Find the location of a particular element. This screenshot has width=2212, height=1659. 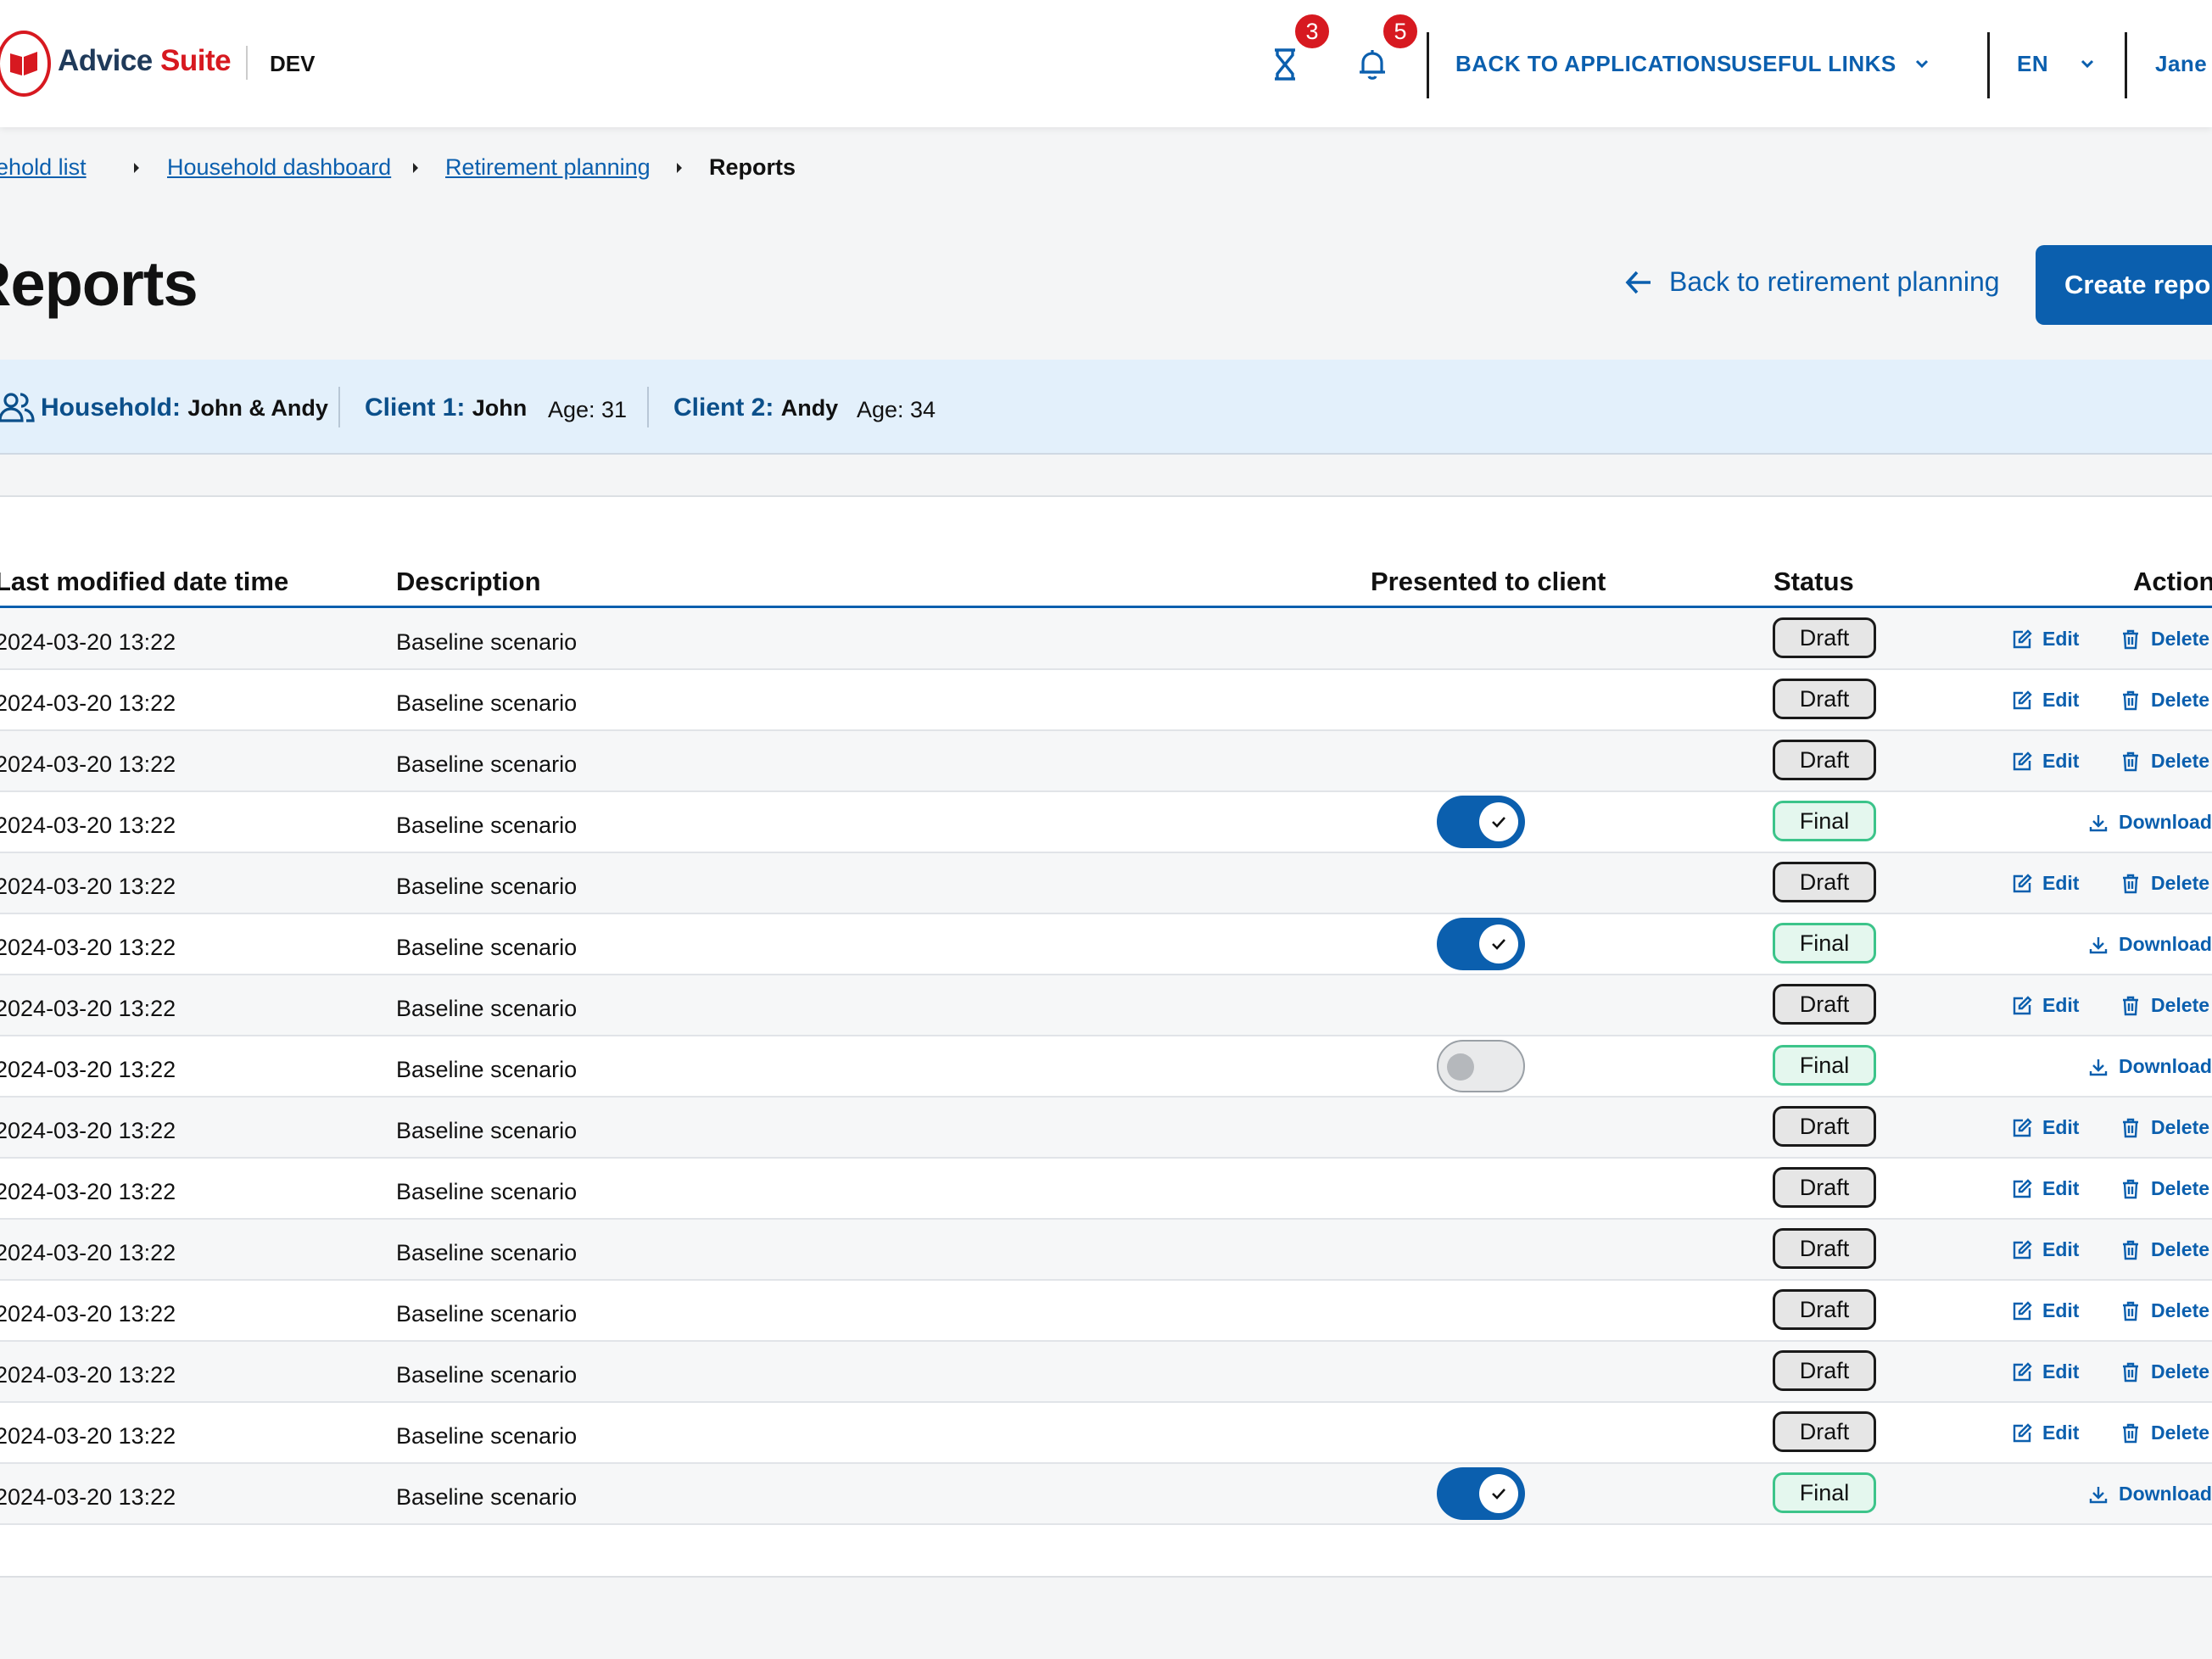

language-selector: EN is located at coordinates (2033, 64).